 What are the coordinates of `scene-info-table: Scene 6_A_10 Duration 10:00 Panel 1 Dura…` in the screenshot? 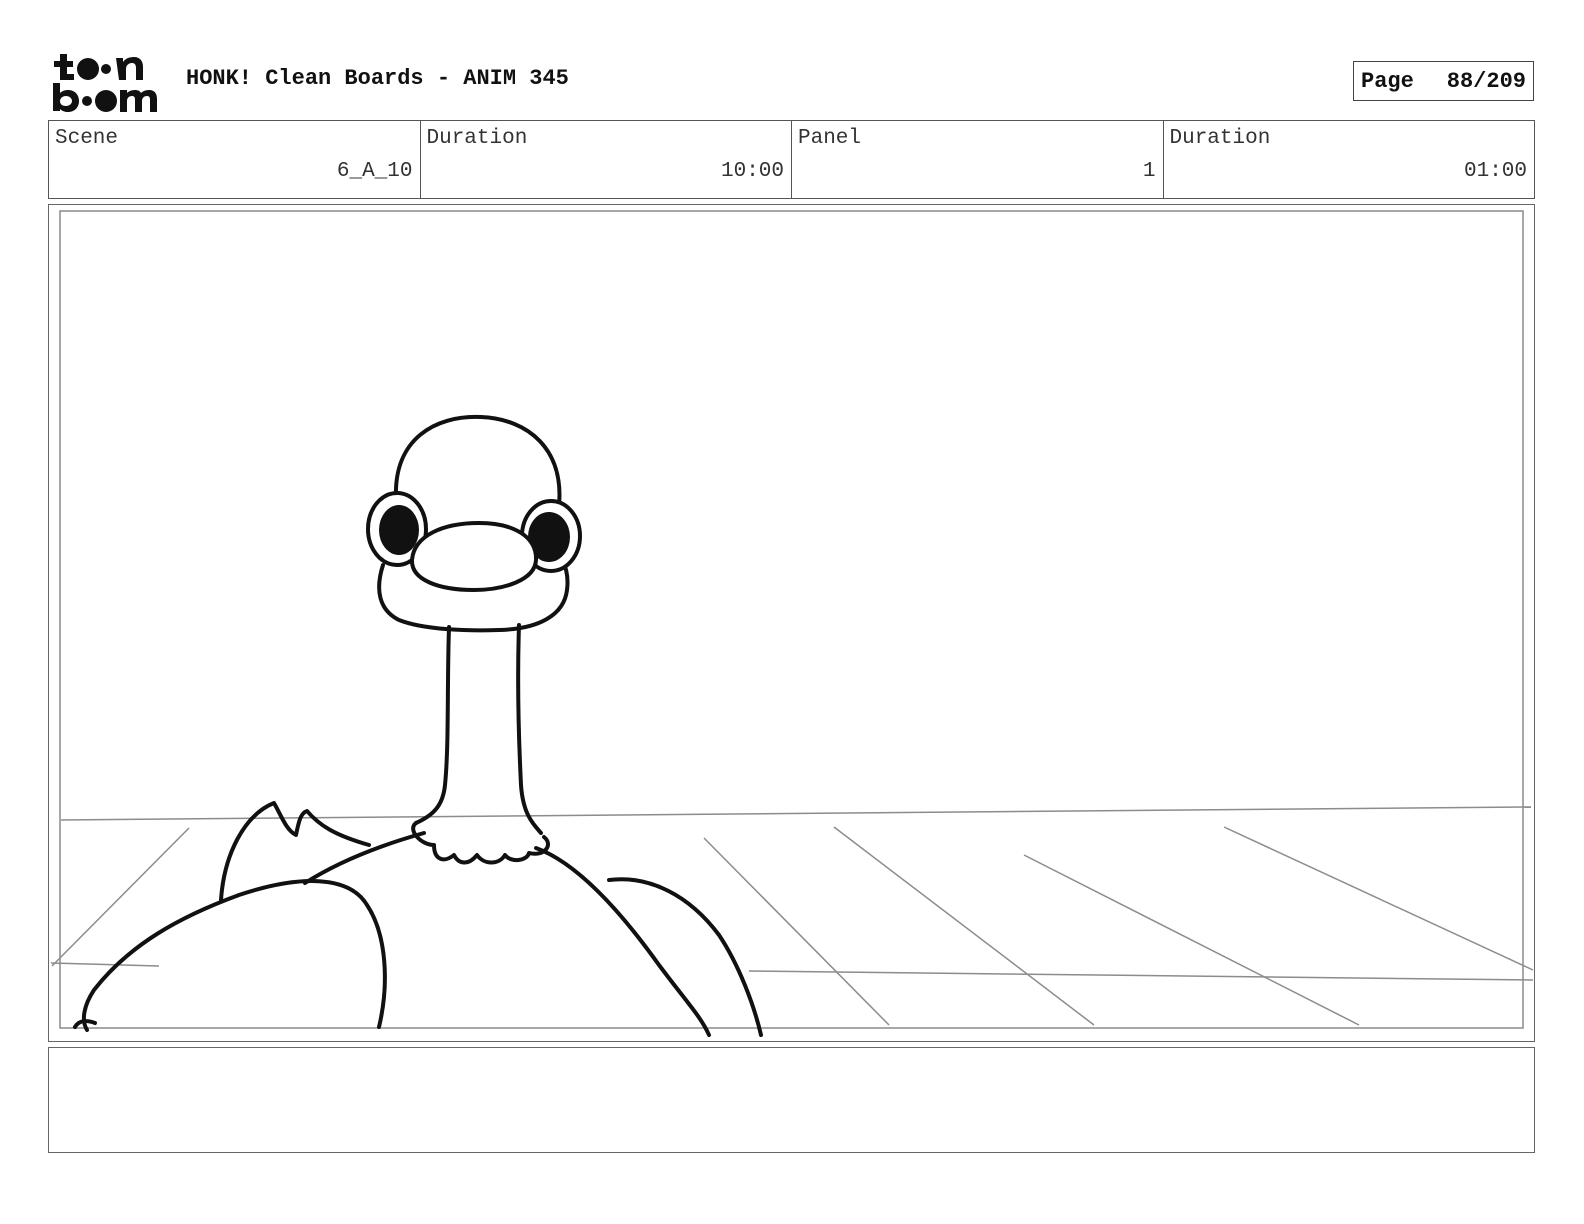 It's located at (791, 159).